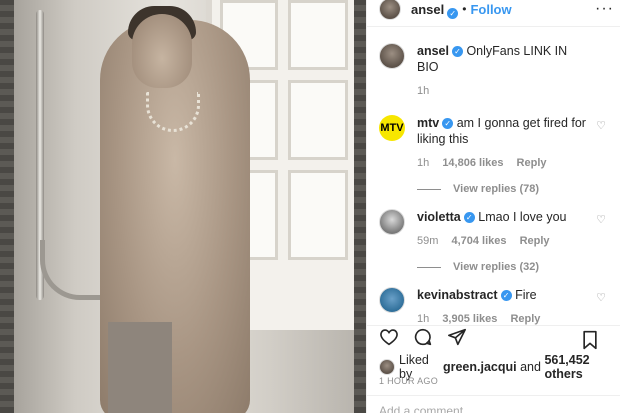  What do you see at coordinates (472, 163) in the screenshot?
I see `comment-likes: 14,806 likes` at bounding box center [472, 163].